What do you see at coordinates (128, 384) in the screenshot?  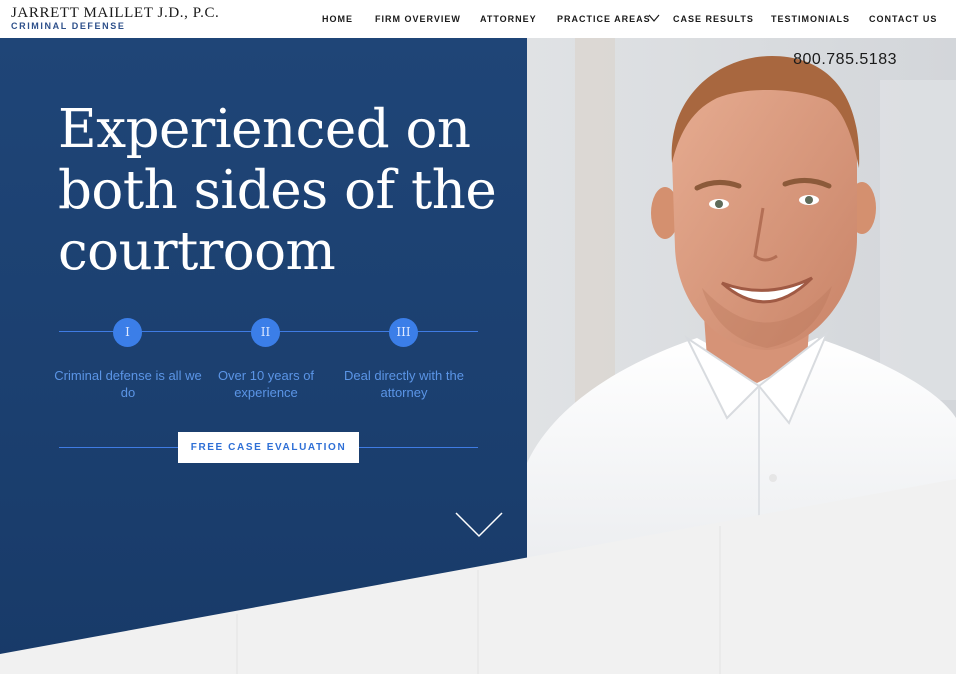 I see `step-1-text: Criminal defense is all we do` at bounding box center [128, 384].